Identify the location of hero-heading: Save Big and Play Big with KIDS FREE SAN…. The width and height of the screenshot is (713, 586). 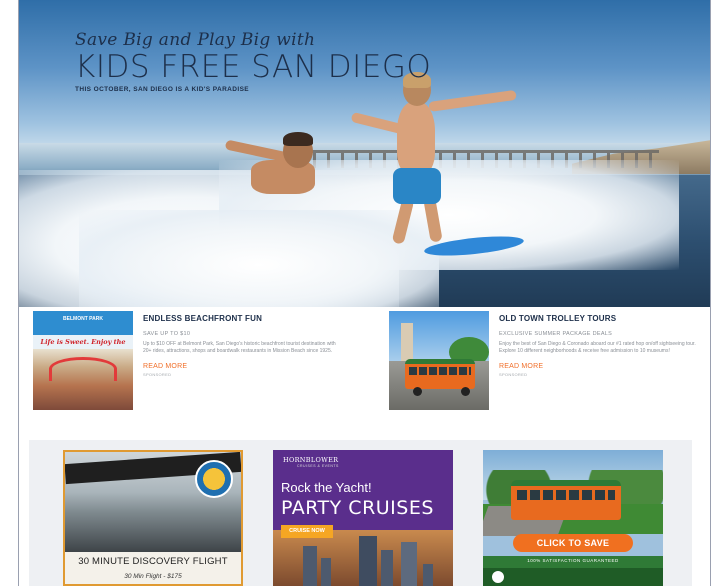
(253, 61).